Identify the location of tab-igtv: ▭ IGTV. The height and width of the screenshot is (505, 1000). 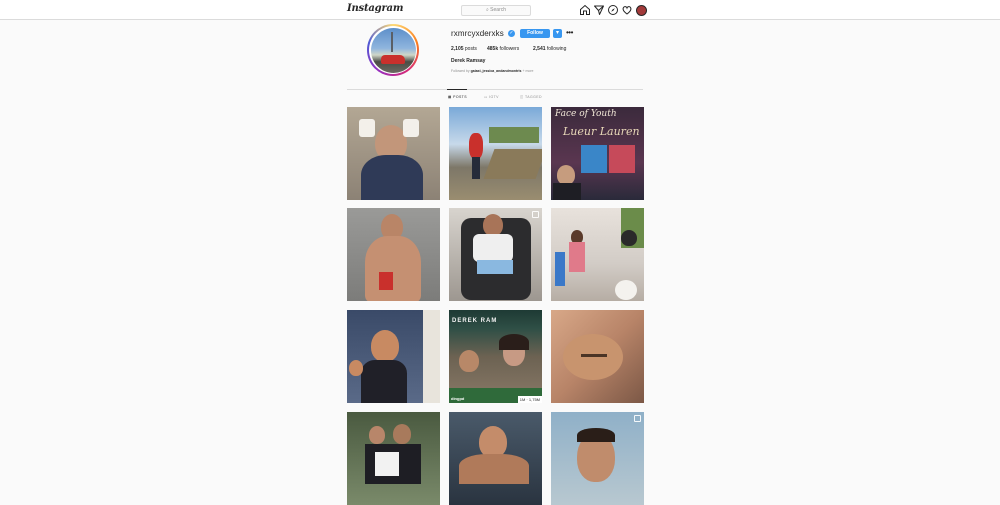
(491, 97).